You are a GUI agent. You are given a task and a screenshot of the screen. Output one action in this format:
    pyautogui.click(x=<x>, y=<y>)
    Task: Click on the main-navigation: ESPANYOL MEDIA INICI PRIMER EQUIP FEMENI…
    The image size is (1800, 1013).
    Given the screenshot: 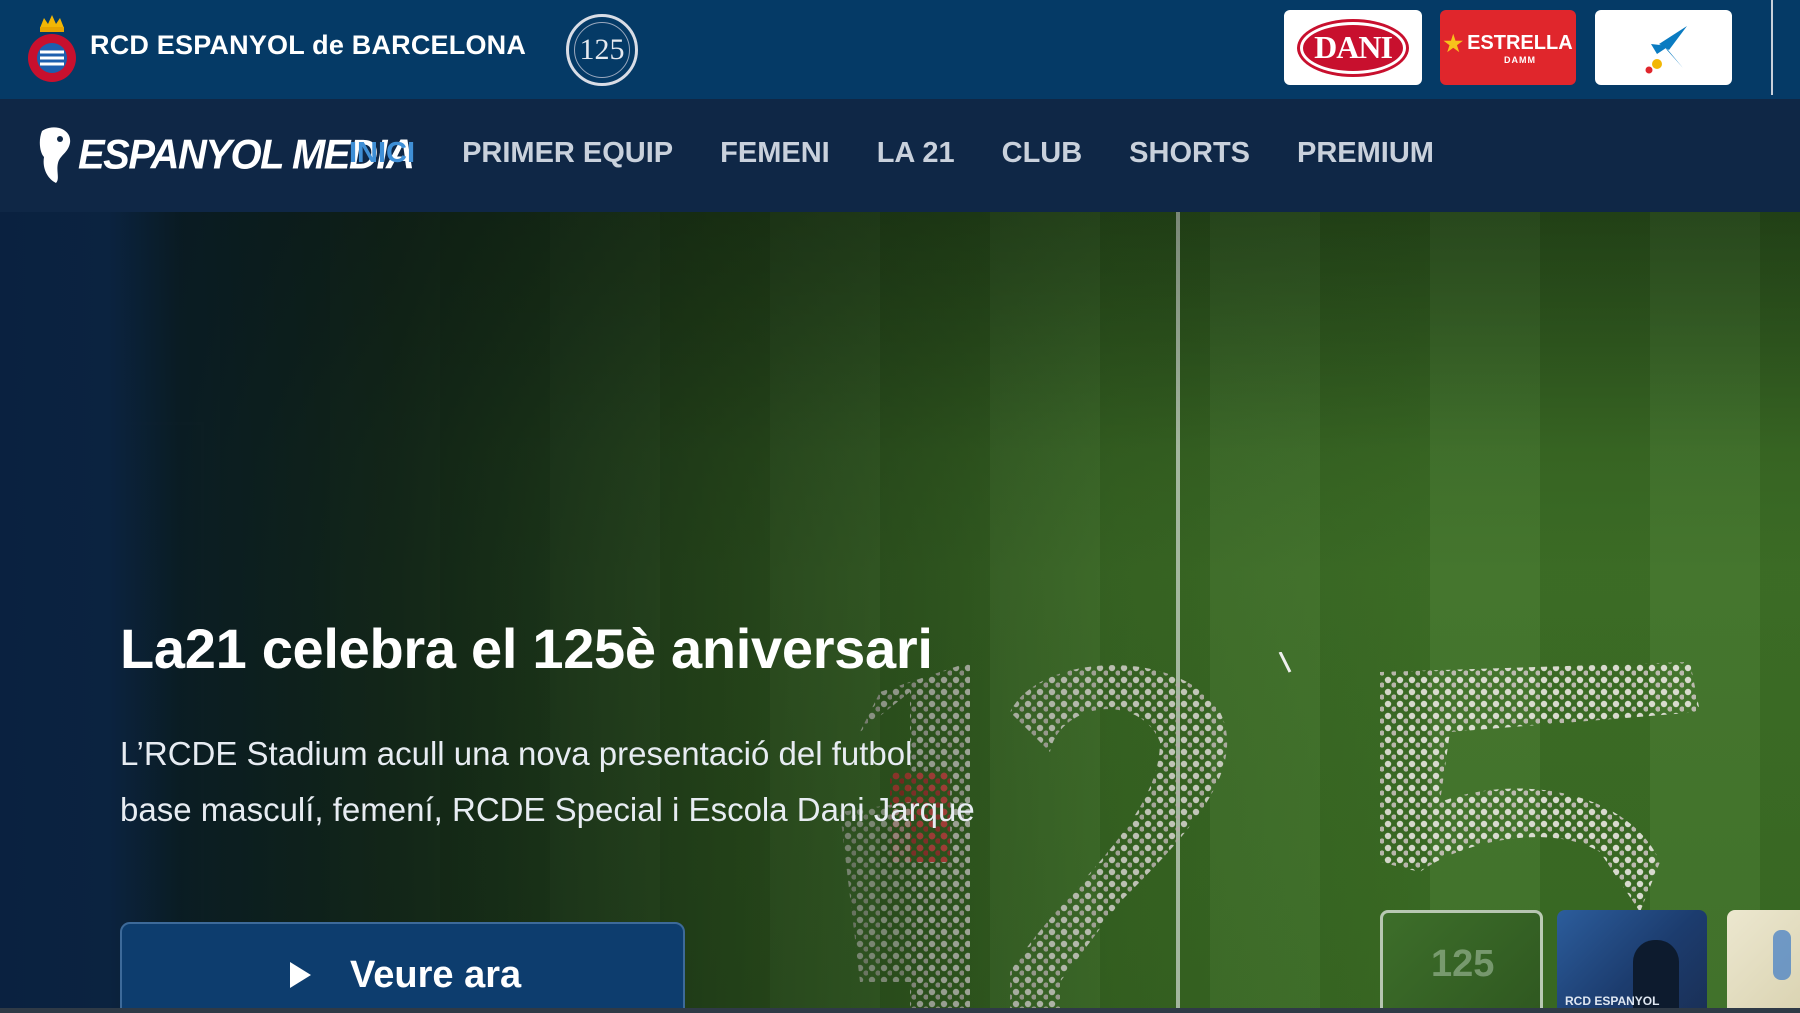 What is the action you would take?
    pyautogui.click(x=900, y=155)
    